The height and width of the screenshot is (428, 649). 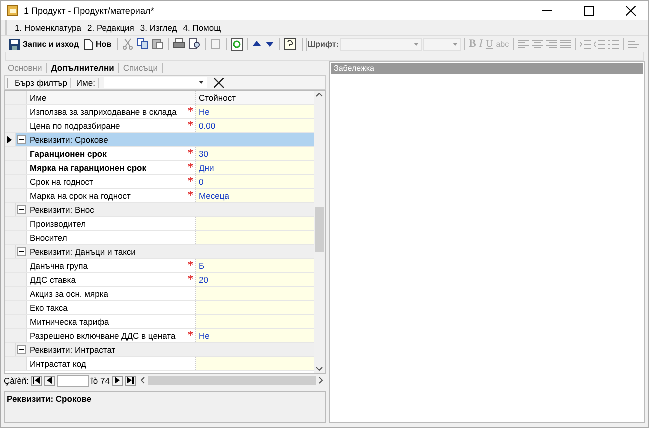 What do you see at coordinates (72, 349) in the screenshot?
I see `group-label: Реквизити: Интрастат` at bounding box center [72, 349].